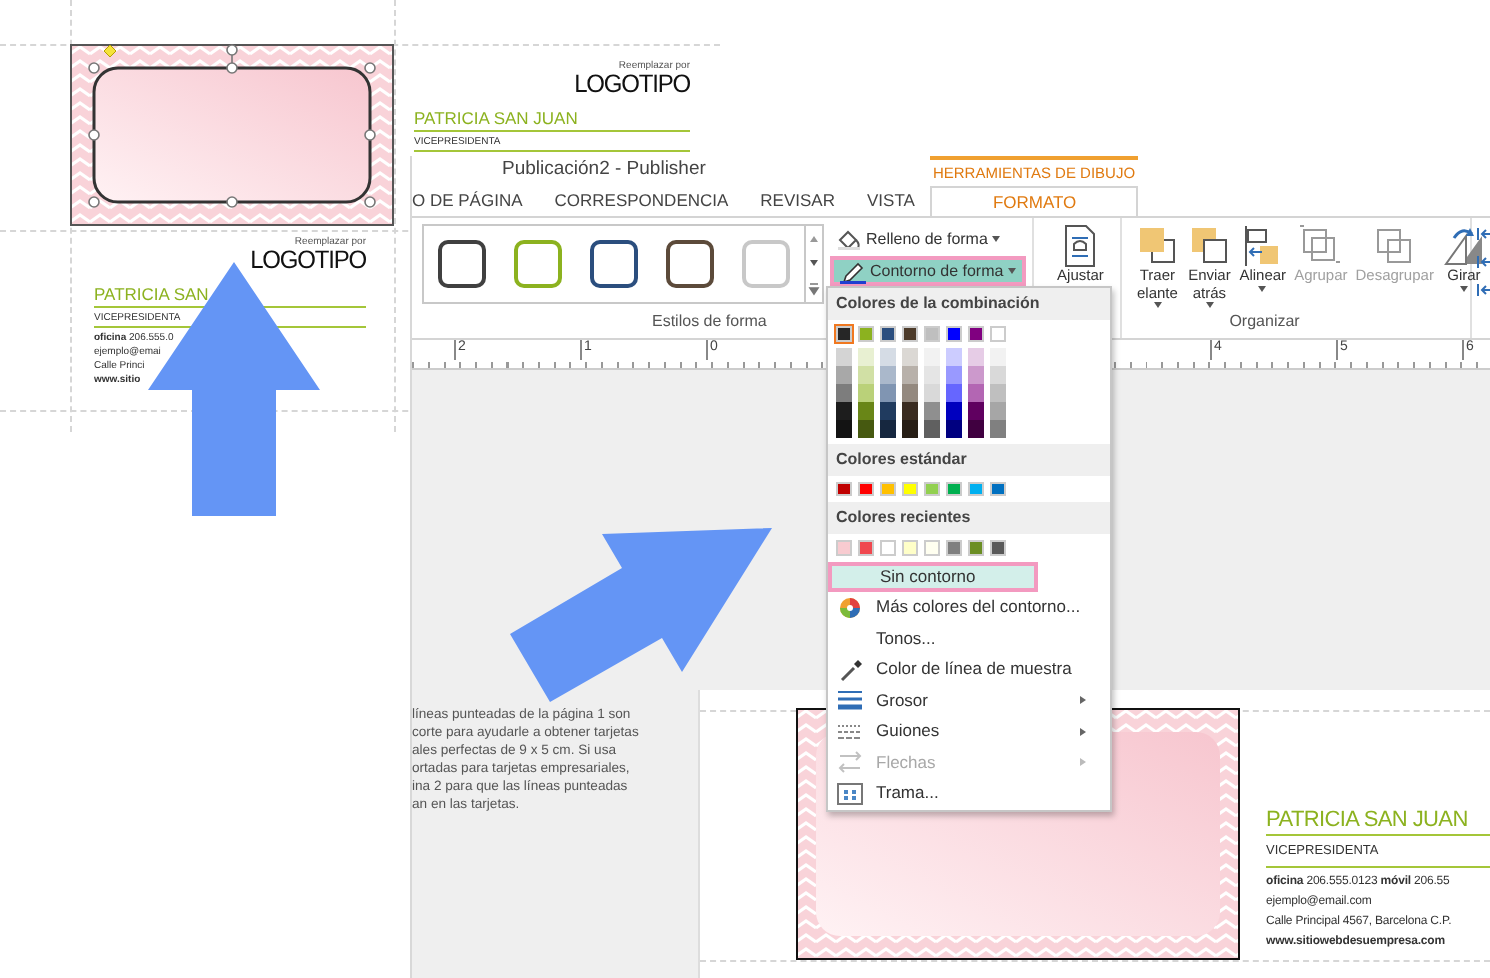 The height and width of the screenshot is (978, 1490). Describe the element at coordinates (1264, 322) in the screenshot. I see `group-label: Organizar` at that location.